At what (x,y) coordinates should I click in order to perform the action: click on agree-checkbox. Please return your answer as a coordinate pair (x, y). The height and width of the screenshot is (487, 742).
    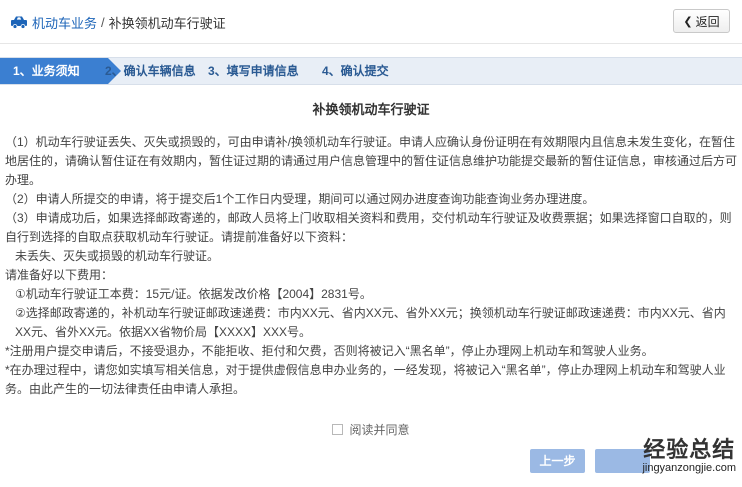
    Looking at the image, I should click on (338, 429).